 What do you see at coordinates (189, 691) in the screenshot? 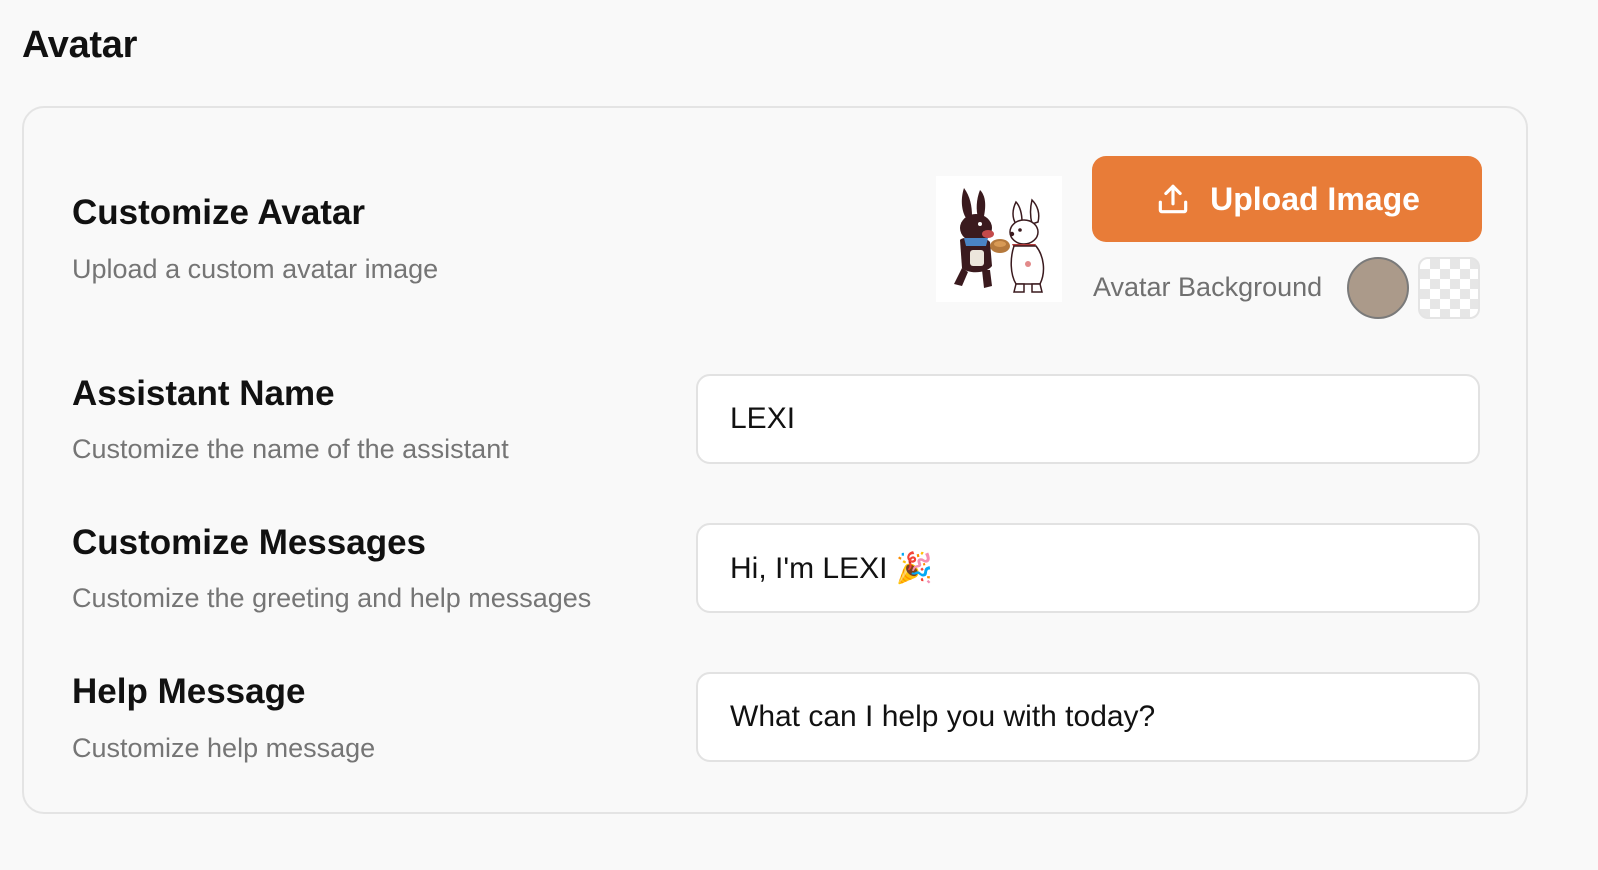
I see `help-message-label: Help Message` at bounding box center [189, 691].